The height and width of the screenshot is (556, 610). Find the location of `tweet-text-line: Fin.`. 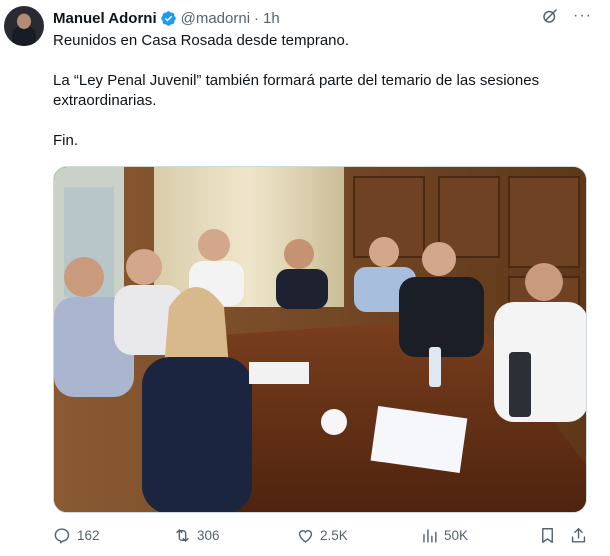

tweet-text-line: Fin. is located at coordinates (66, 140).